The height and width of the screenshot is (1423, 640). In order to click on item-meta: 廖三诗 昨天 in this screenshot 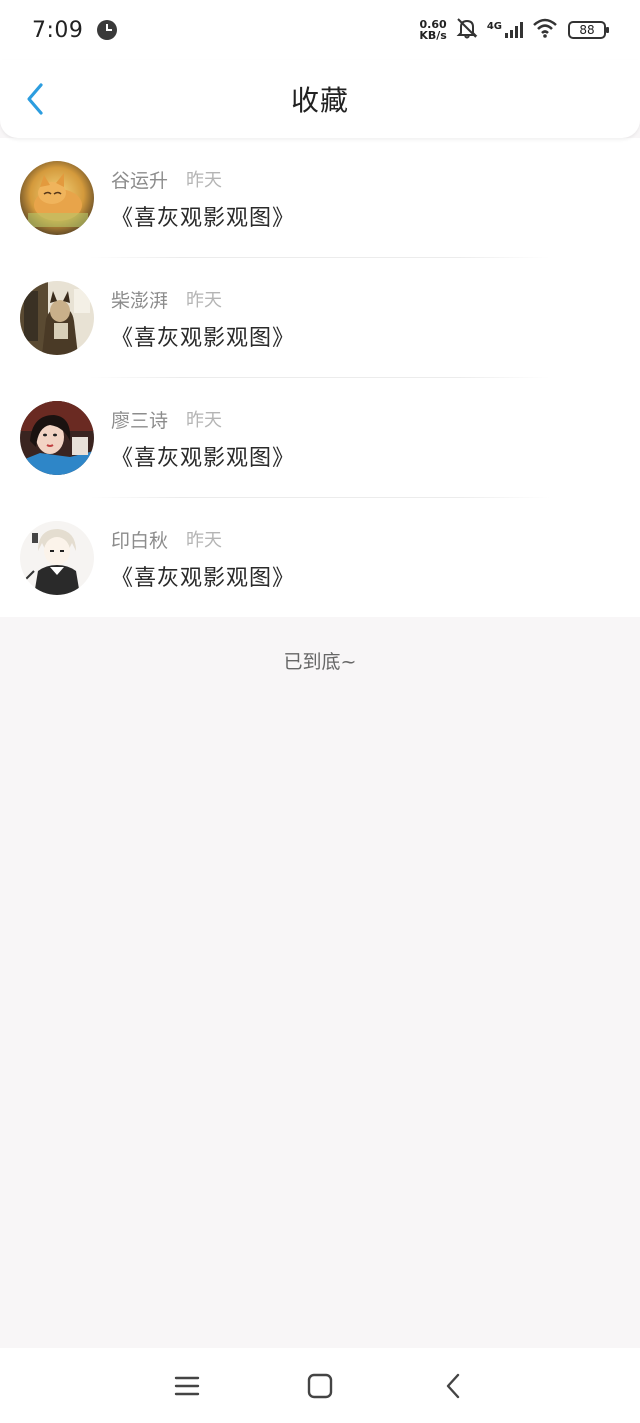, I will do `click(203, 419)`.